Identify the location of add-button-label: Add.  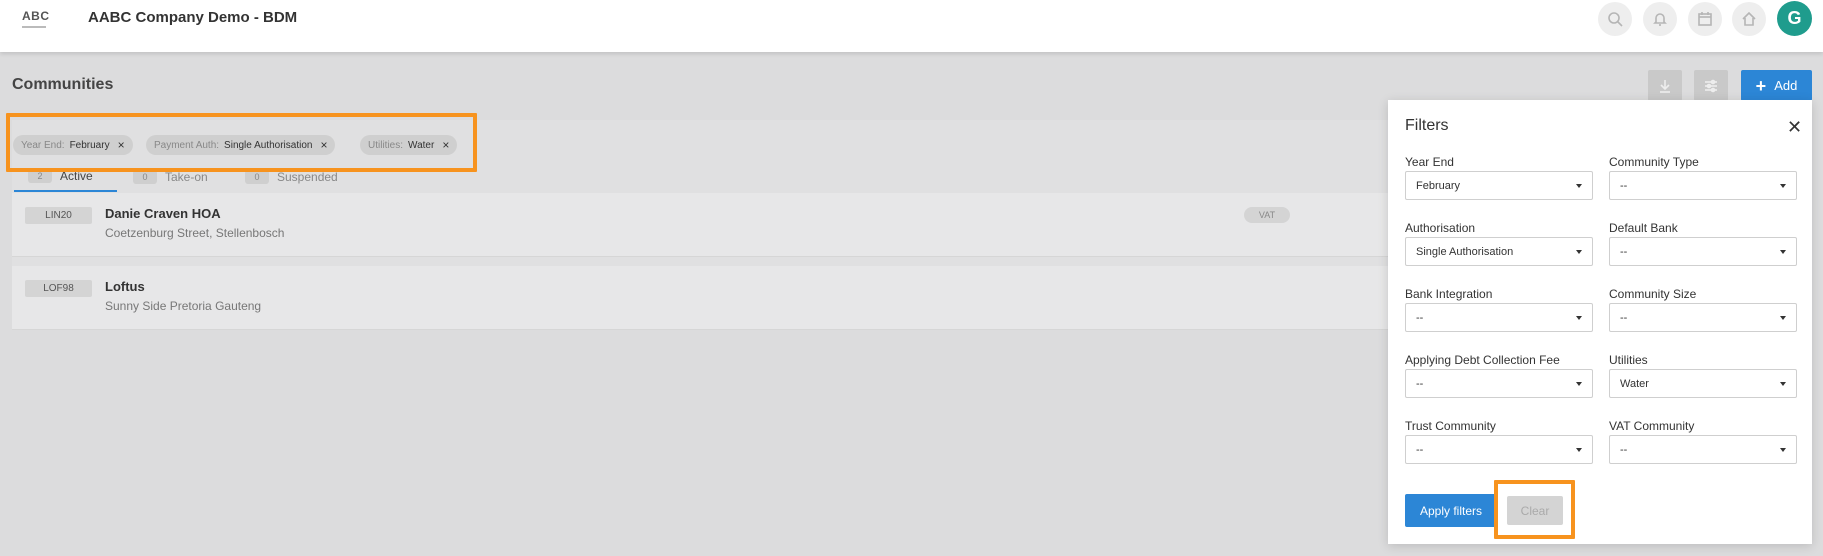
(1786, 85).